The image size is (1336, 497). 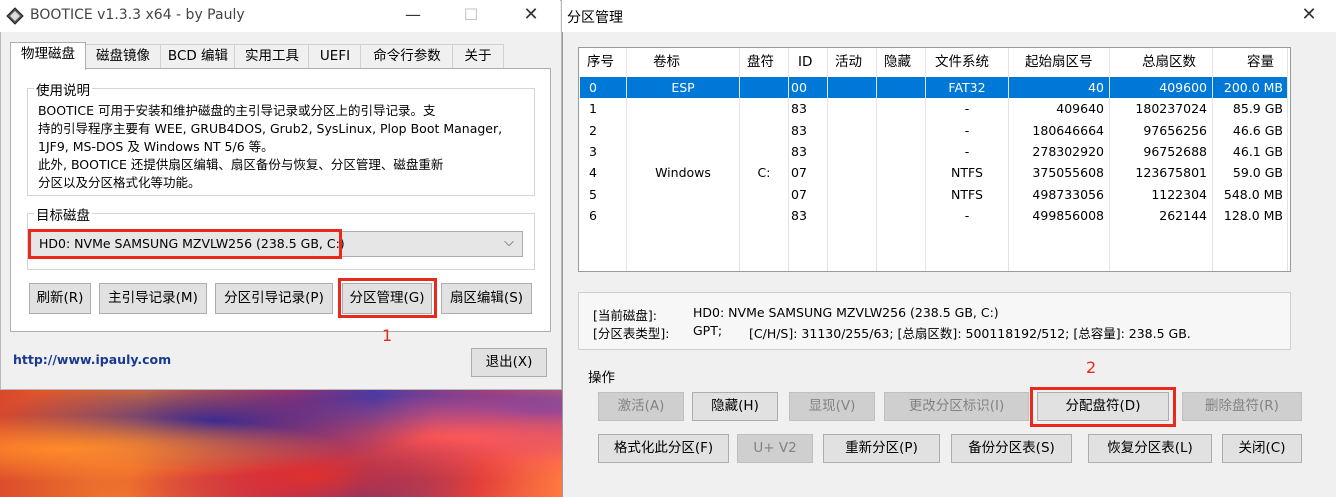 What do you see at coordinates (1103, 407) in the screenshot?
I see `highlight-assign-letter` at bounding box center [1103, 407].